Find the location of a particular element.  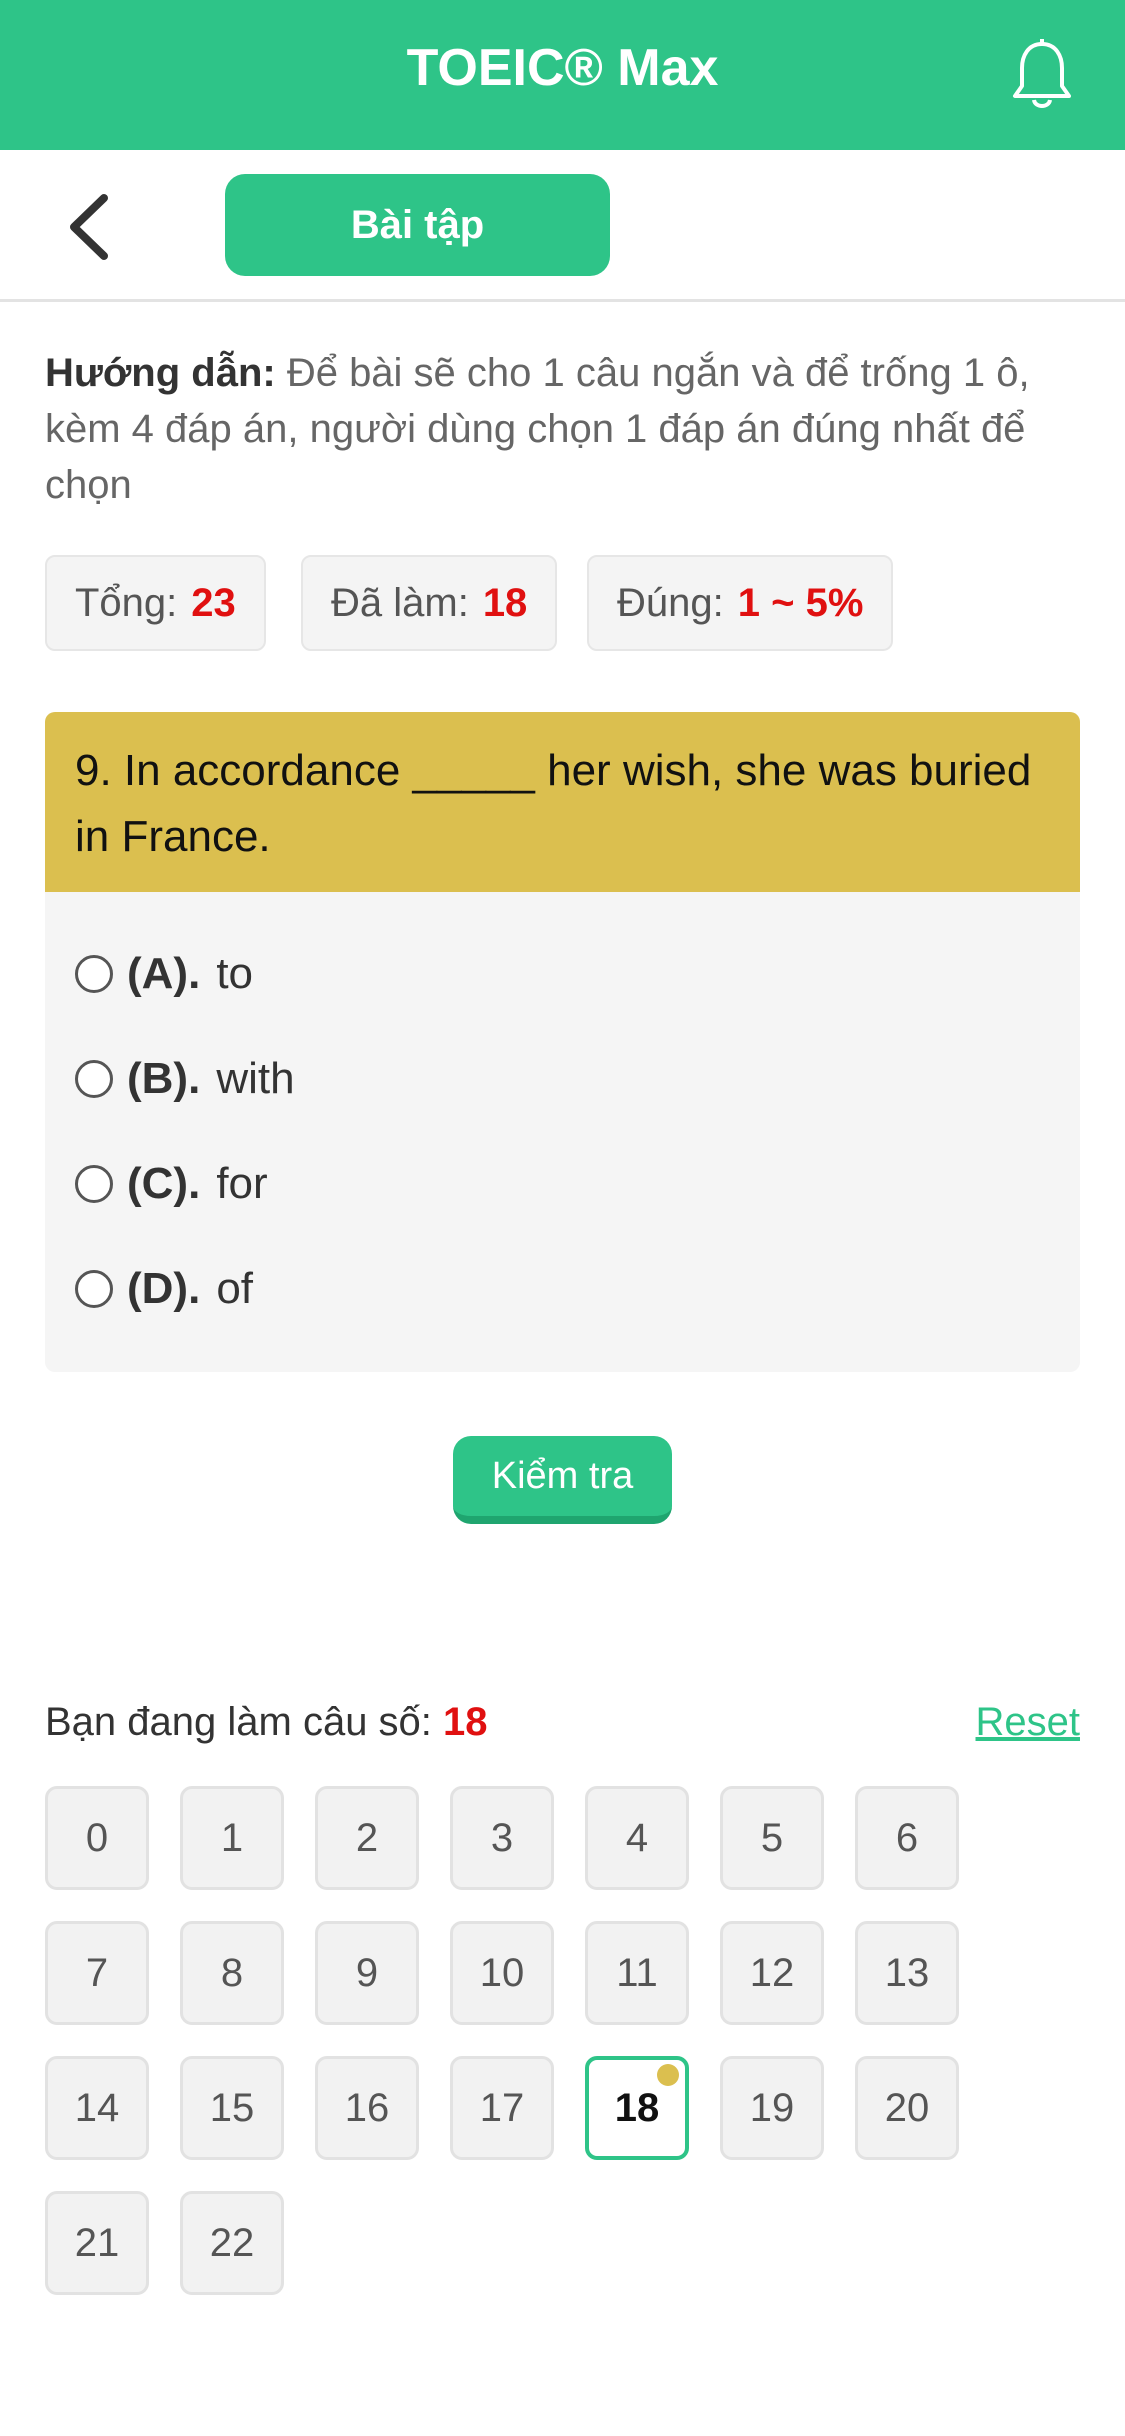

stat-correct-value: 1 ~ 5% is located at coordinates (800, 602).